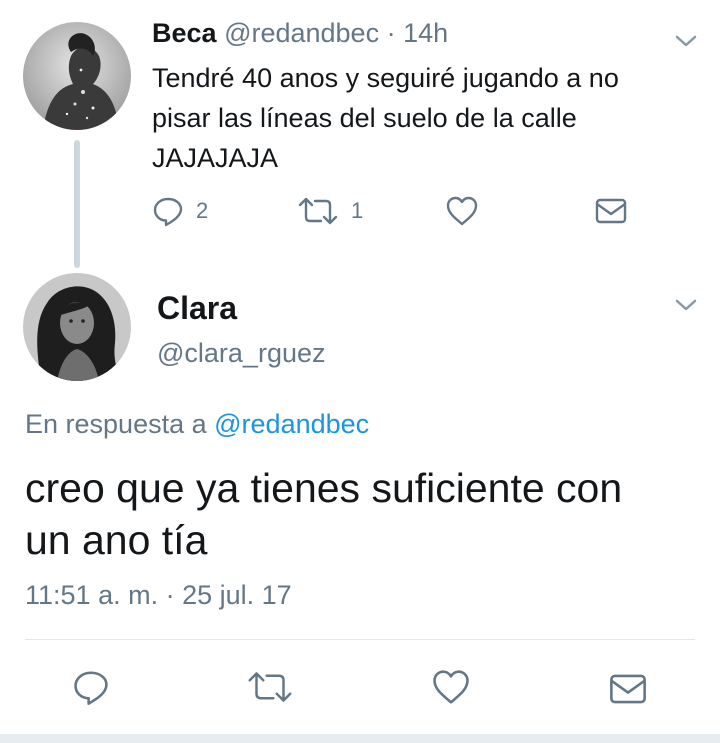 Image resolution: width=720 pixels, height=743 pixels. What do you see at coordinates (77, 76) in the screenshot?
I see `avatar-beca` at bounding box center [77, 76].